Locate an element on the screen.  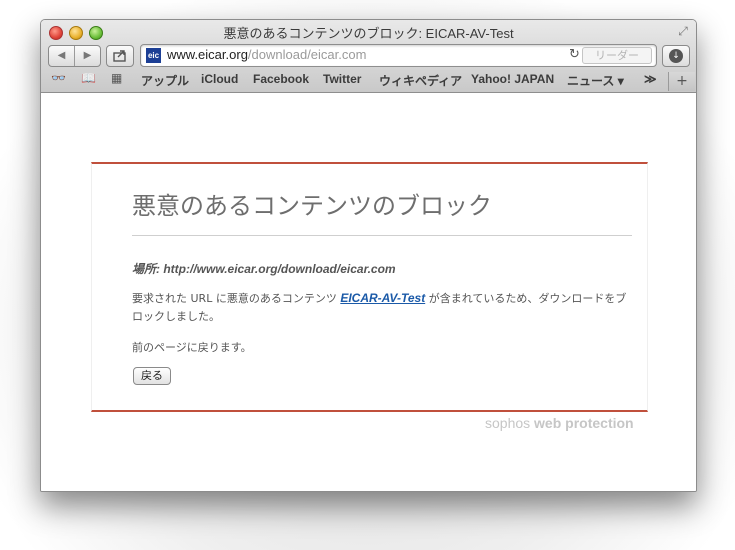
url-text: www.eicar.org/download/eicar.com is located at coordinates (266, 54).